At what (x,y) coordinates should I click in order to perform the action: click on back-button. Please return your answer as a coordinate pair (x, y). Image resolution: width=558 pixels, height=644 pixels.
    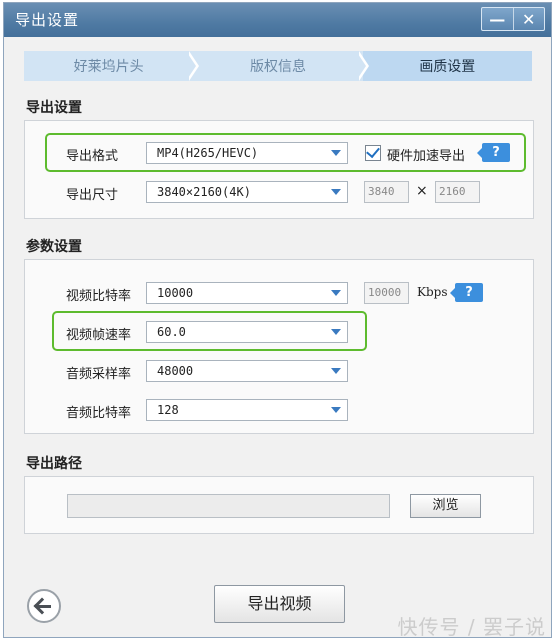
    Looking at the image, I should click on (44, 606).